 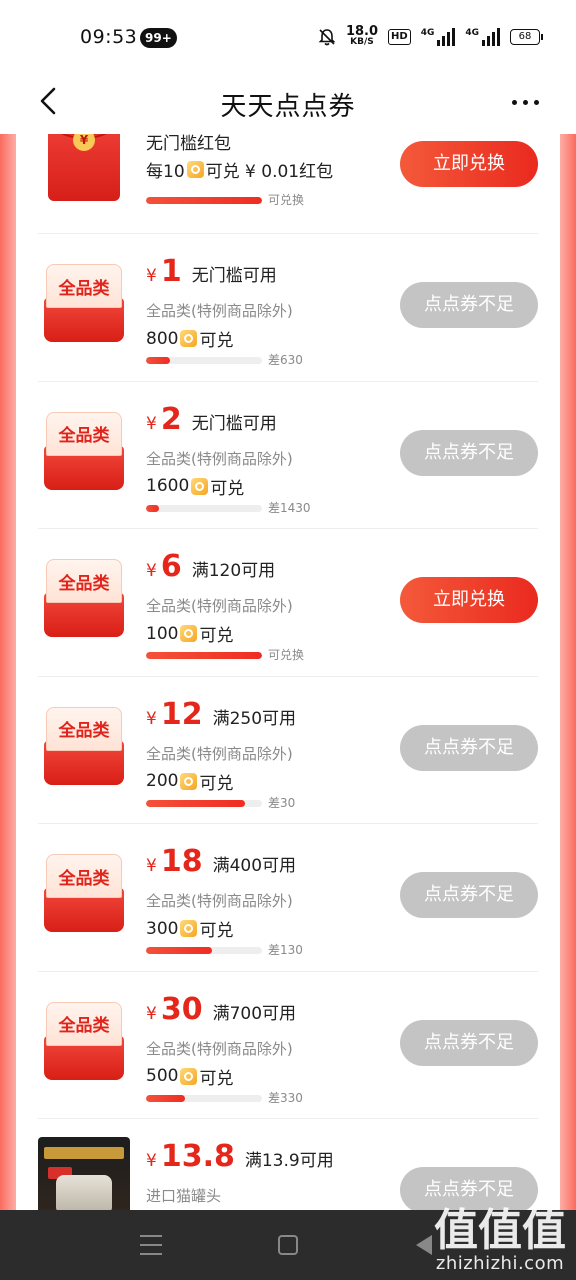 I want to click on cost-value: 500, so click(x=162, y=1076).